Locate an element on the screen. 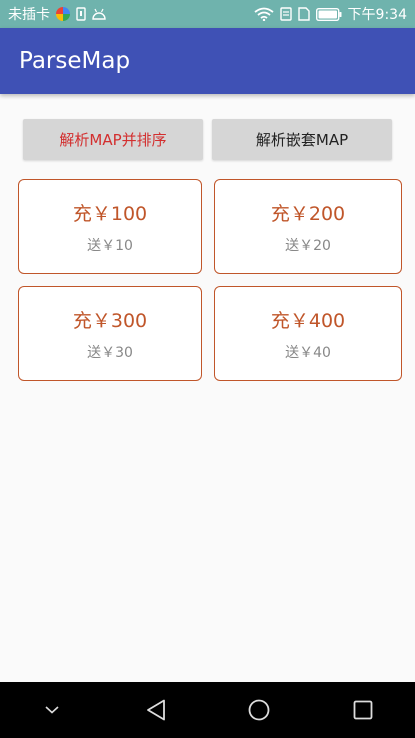 This screenshot has height=738, width=415. back-icon is located at coordinates (156, 710).